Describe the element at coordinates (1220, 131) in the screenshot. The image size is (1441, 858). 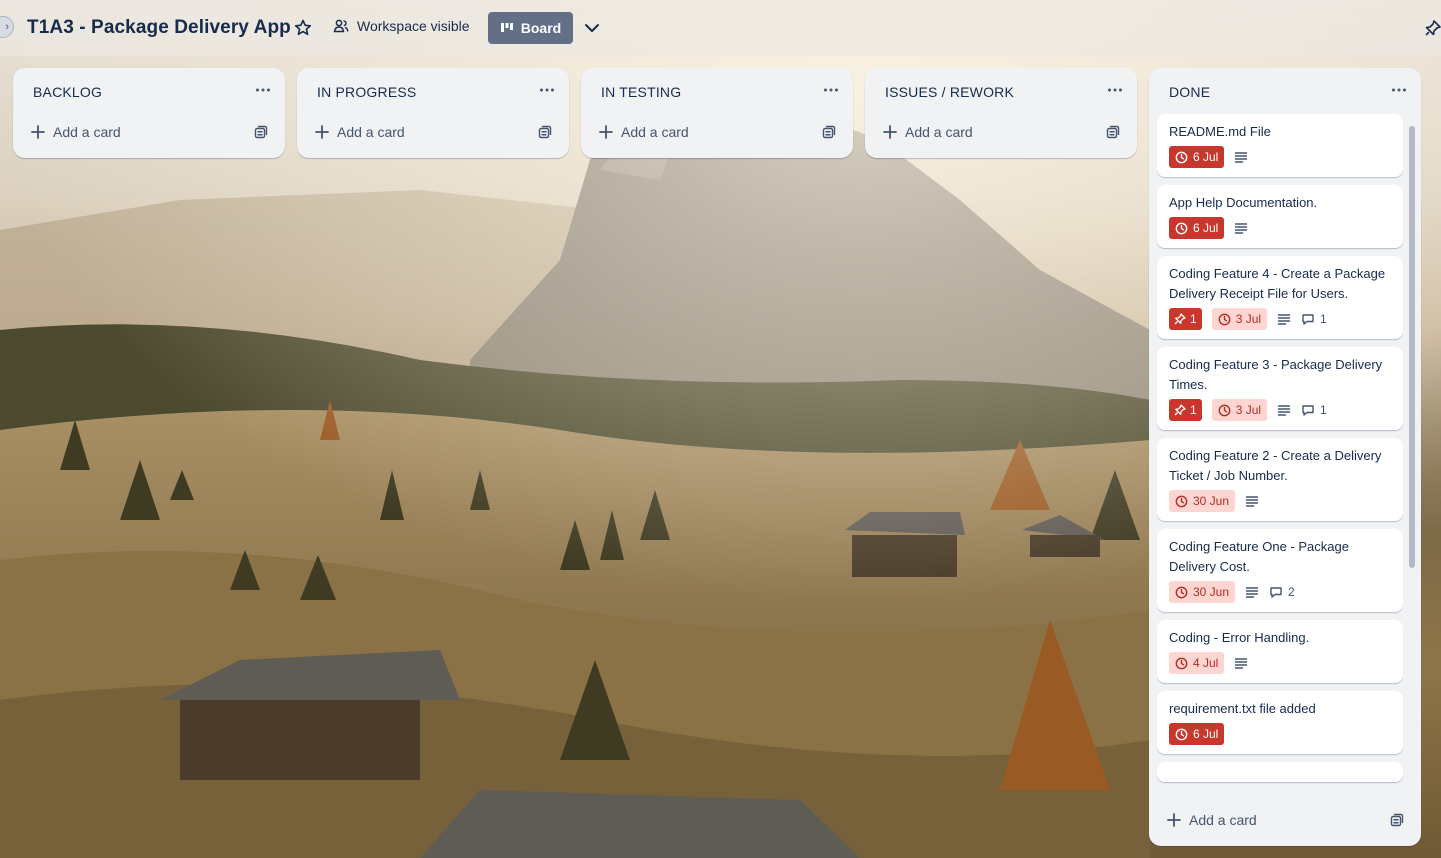
I see `card-title: README.md File` at that location.